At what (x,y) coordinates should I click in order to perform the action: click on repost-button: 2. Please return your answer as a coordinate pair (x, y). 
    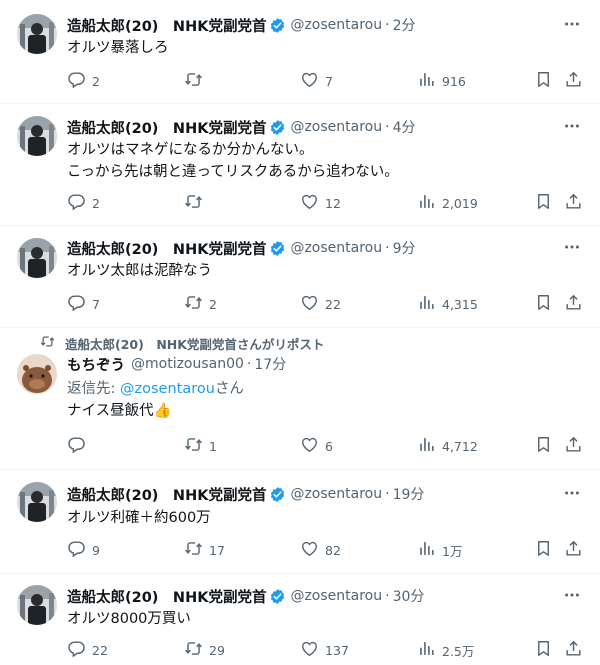
    Looking at the image, I should click on (200, 304).